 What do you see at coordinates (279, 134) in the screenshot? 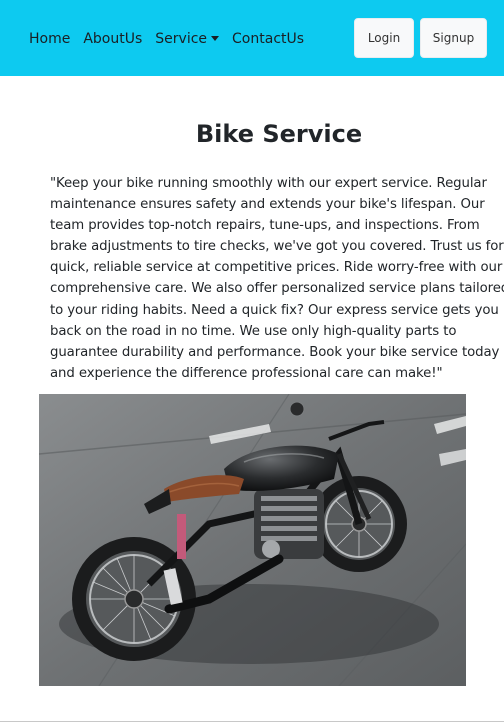
I see `page-title: Bike Service` at bounding box center [279, 134].